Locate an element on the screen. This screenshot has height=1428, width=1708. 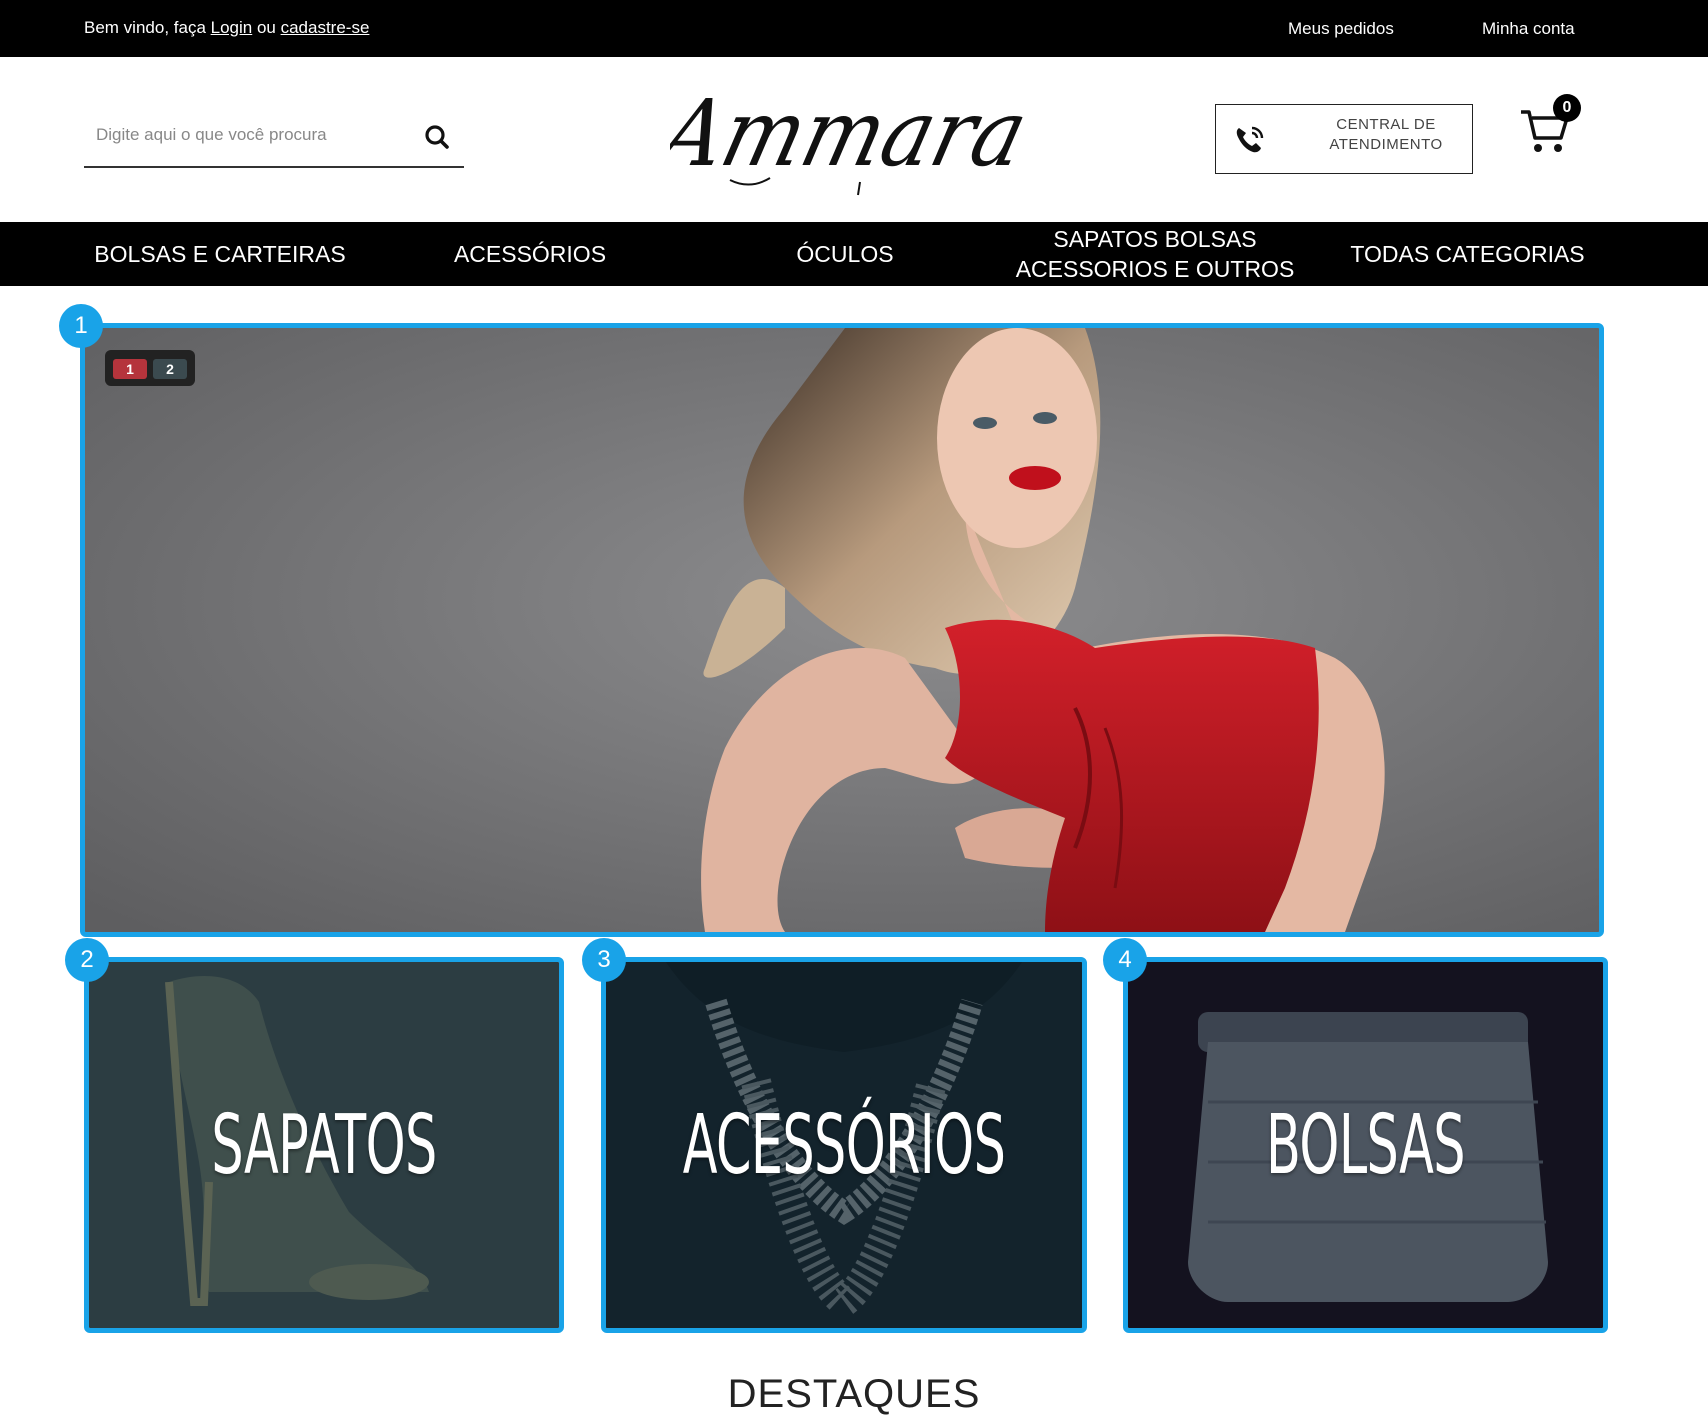
nav-item-label: TODAS CATEGORIAS is located at coordinates (1467, 254).